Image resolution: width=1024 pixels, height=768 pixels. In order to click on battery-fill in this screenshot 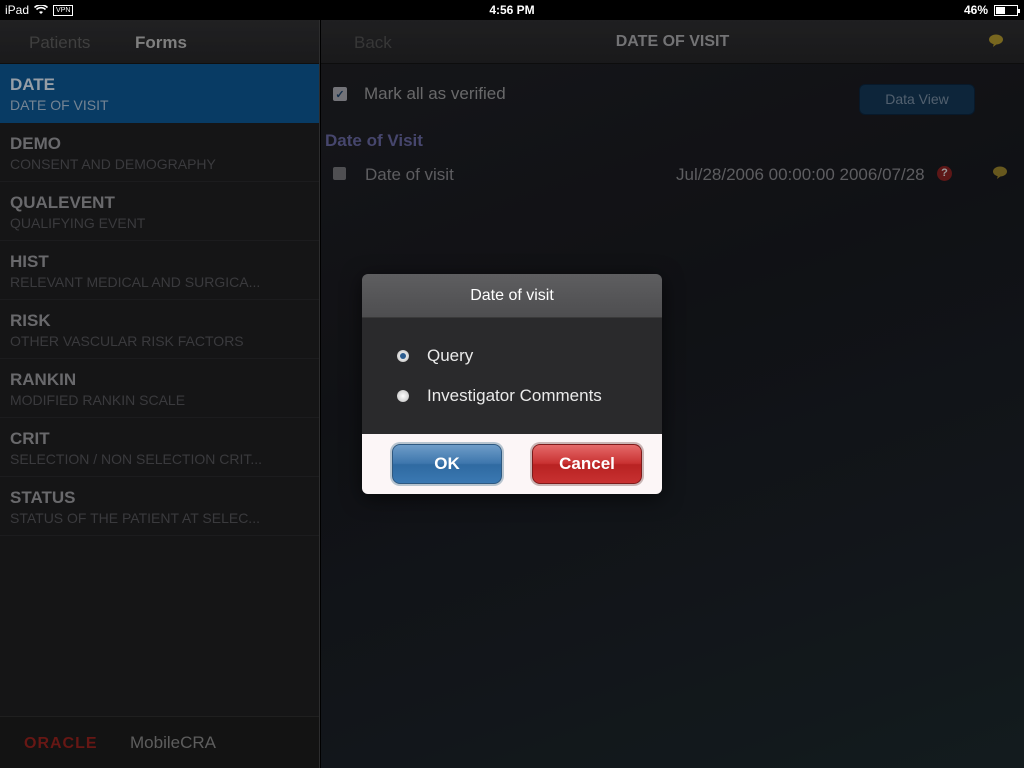, I will do `click(1001, 10)`.